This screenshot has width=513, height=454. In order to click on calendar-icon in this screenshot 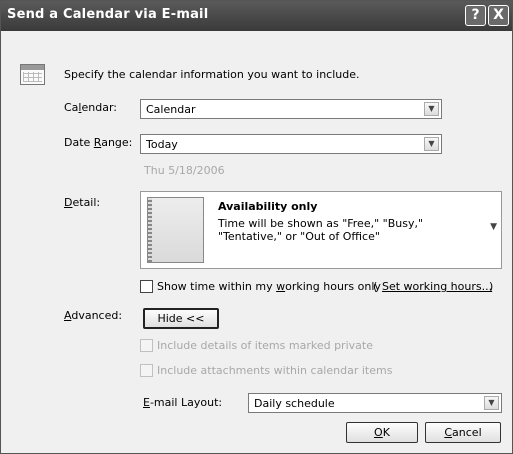, I will do `click(32, 74)`.